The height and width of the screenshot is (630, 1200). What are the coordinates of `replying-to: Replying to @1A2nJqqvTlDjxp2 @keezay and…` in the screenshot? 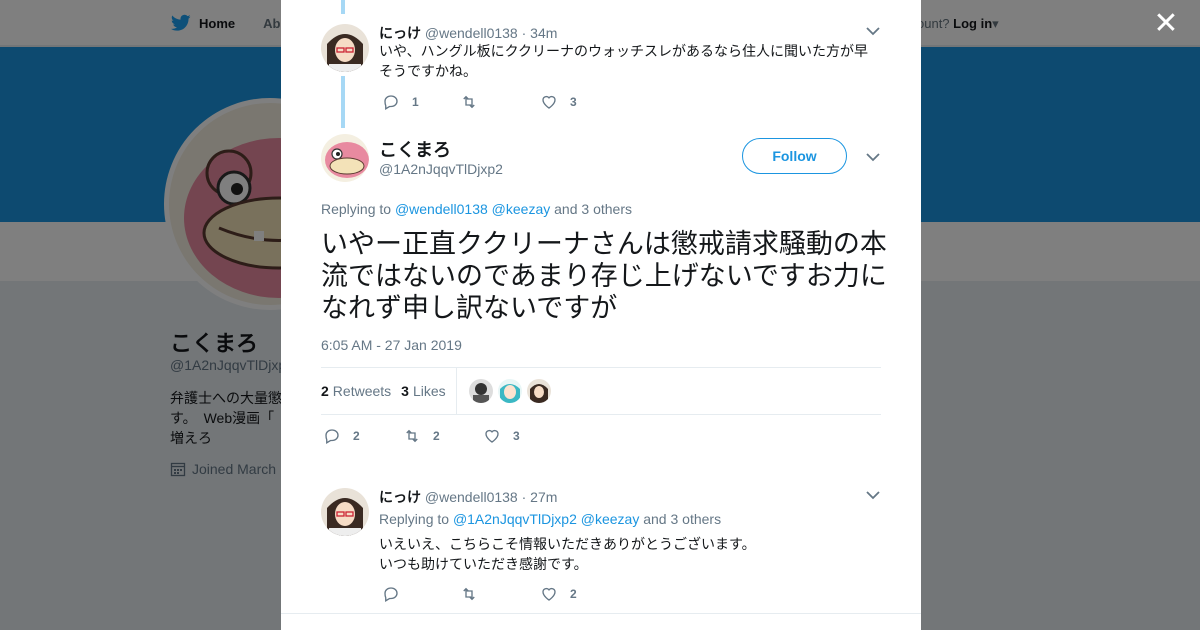 It's located at (550, 519).